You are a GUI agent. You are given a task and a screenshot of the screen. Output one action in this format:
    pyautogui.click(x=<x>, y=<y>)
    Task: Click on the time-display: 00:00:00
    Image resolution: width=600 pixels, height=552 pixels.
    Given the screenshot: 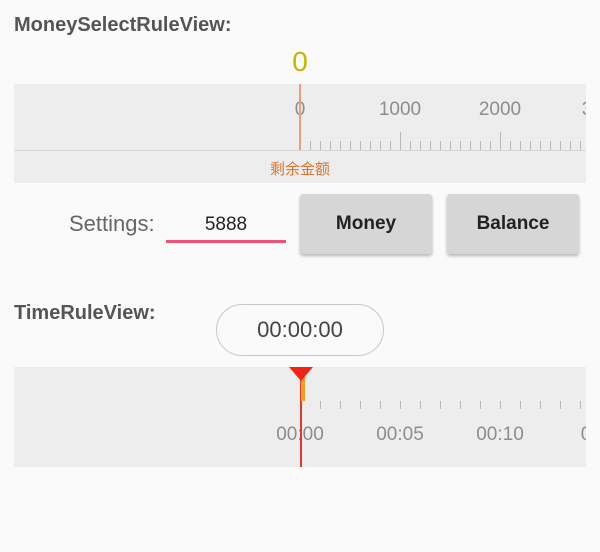 What is the action you would take?
    pyautogui.click(x=300, y=330)
    